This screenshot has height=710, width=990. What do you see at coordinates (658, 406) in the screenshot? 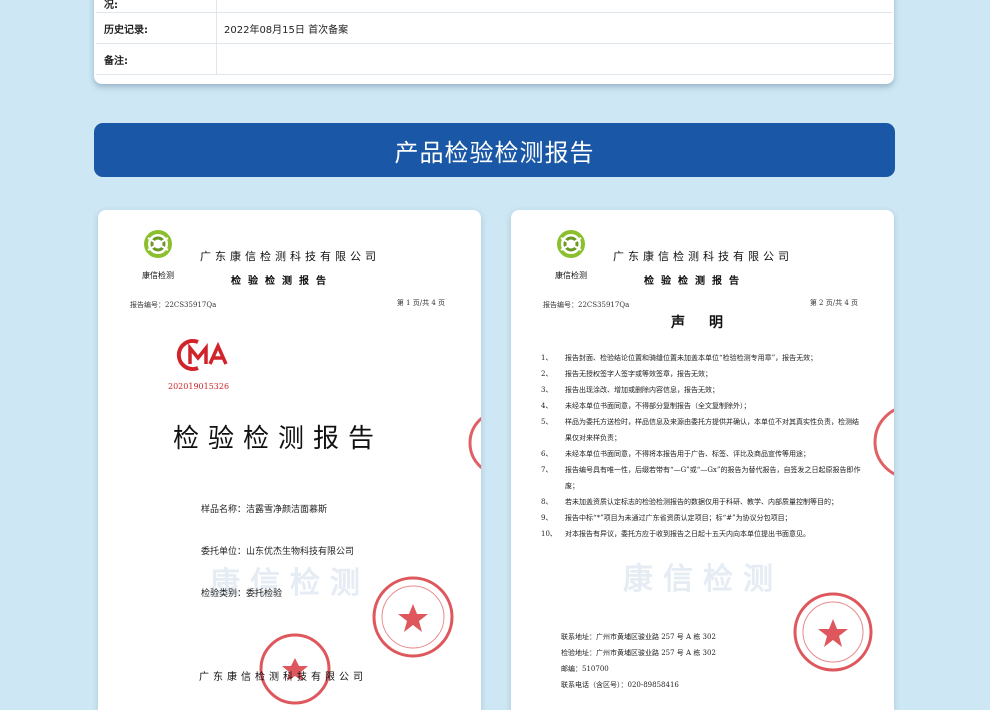
I see `item-text: 未经本单位书面同意，不得部分复制报告（全文复制除外）；` at bounding box center [658, 406].